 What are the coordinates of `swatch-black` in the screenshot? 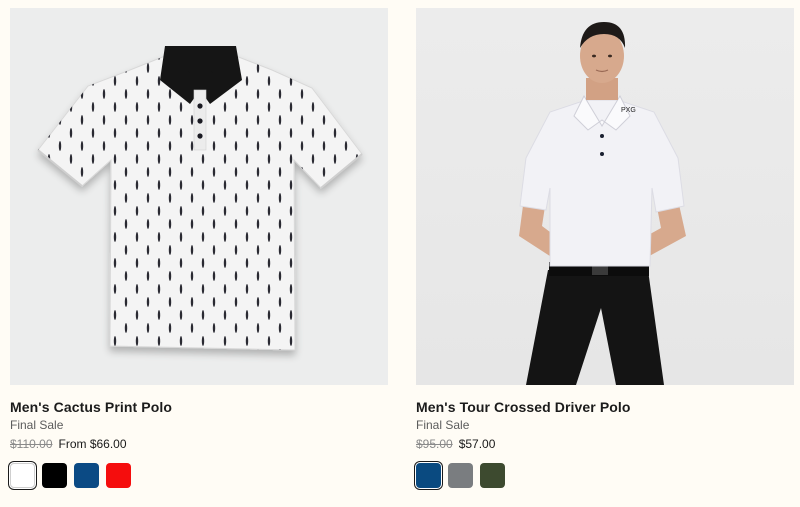 It's located at (54, 475).